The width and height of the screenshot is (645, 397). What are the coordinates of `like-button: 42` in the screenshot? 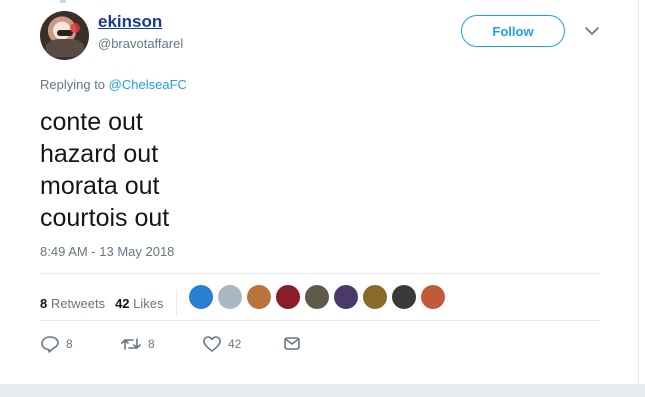 It's located at (242, 344).